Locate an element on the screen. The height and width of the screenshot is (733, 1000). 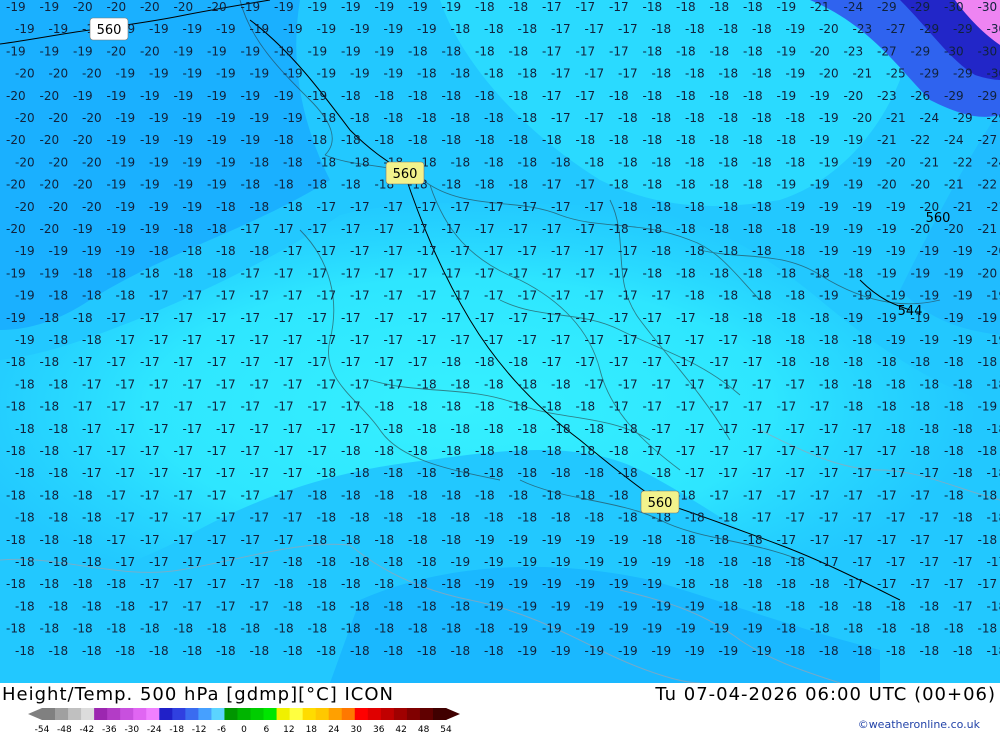
credit-link: ©weatheronline.co.uk is located at coordinates (919, 724).